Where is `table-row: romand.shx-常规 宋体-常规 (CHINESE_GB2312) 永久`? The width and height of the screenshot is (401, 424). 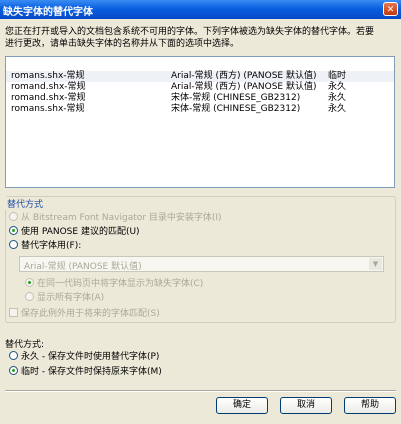
table-row: romand.shx-常规 宋体-常规 (CHINESE_GB2312) 永久 is located at coordinates (200, 98).